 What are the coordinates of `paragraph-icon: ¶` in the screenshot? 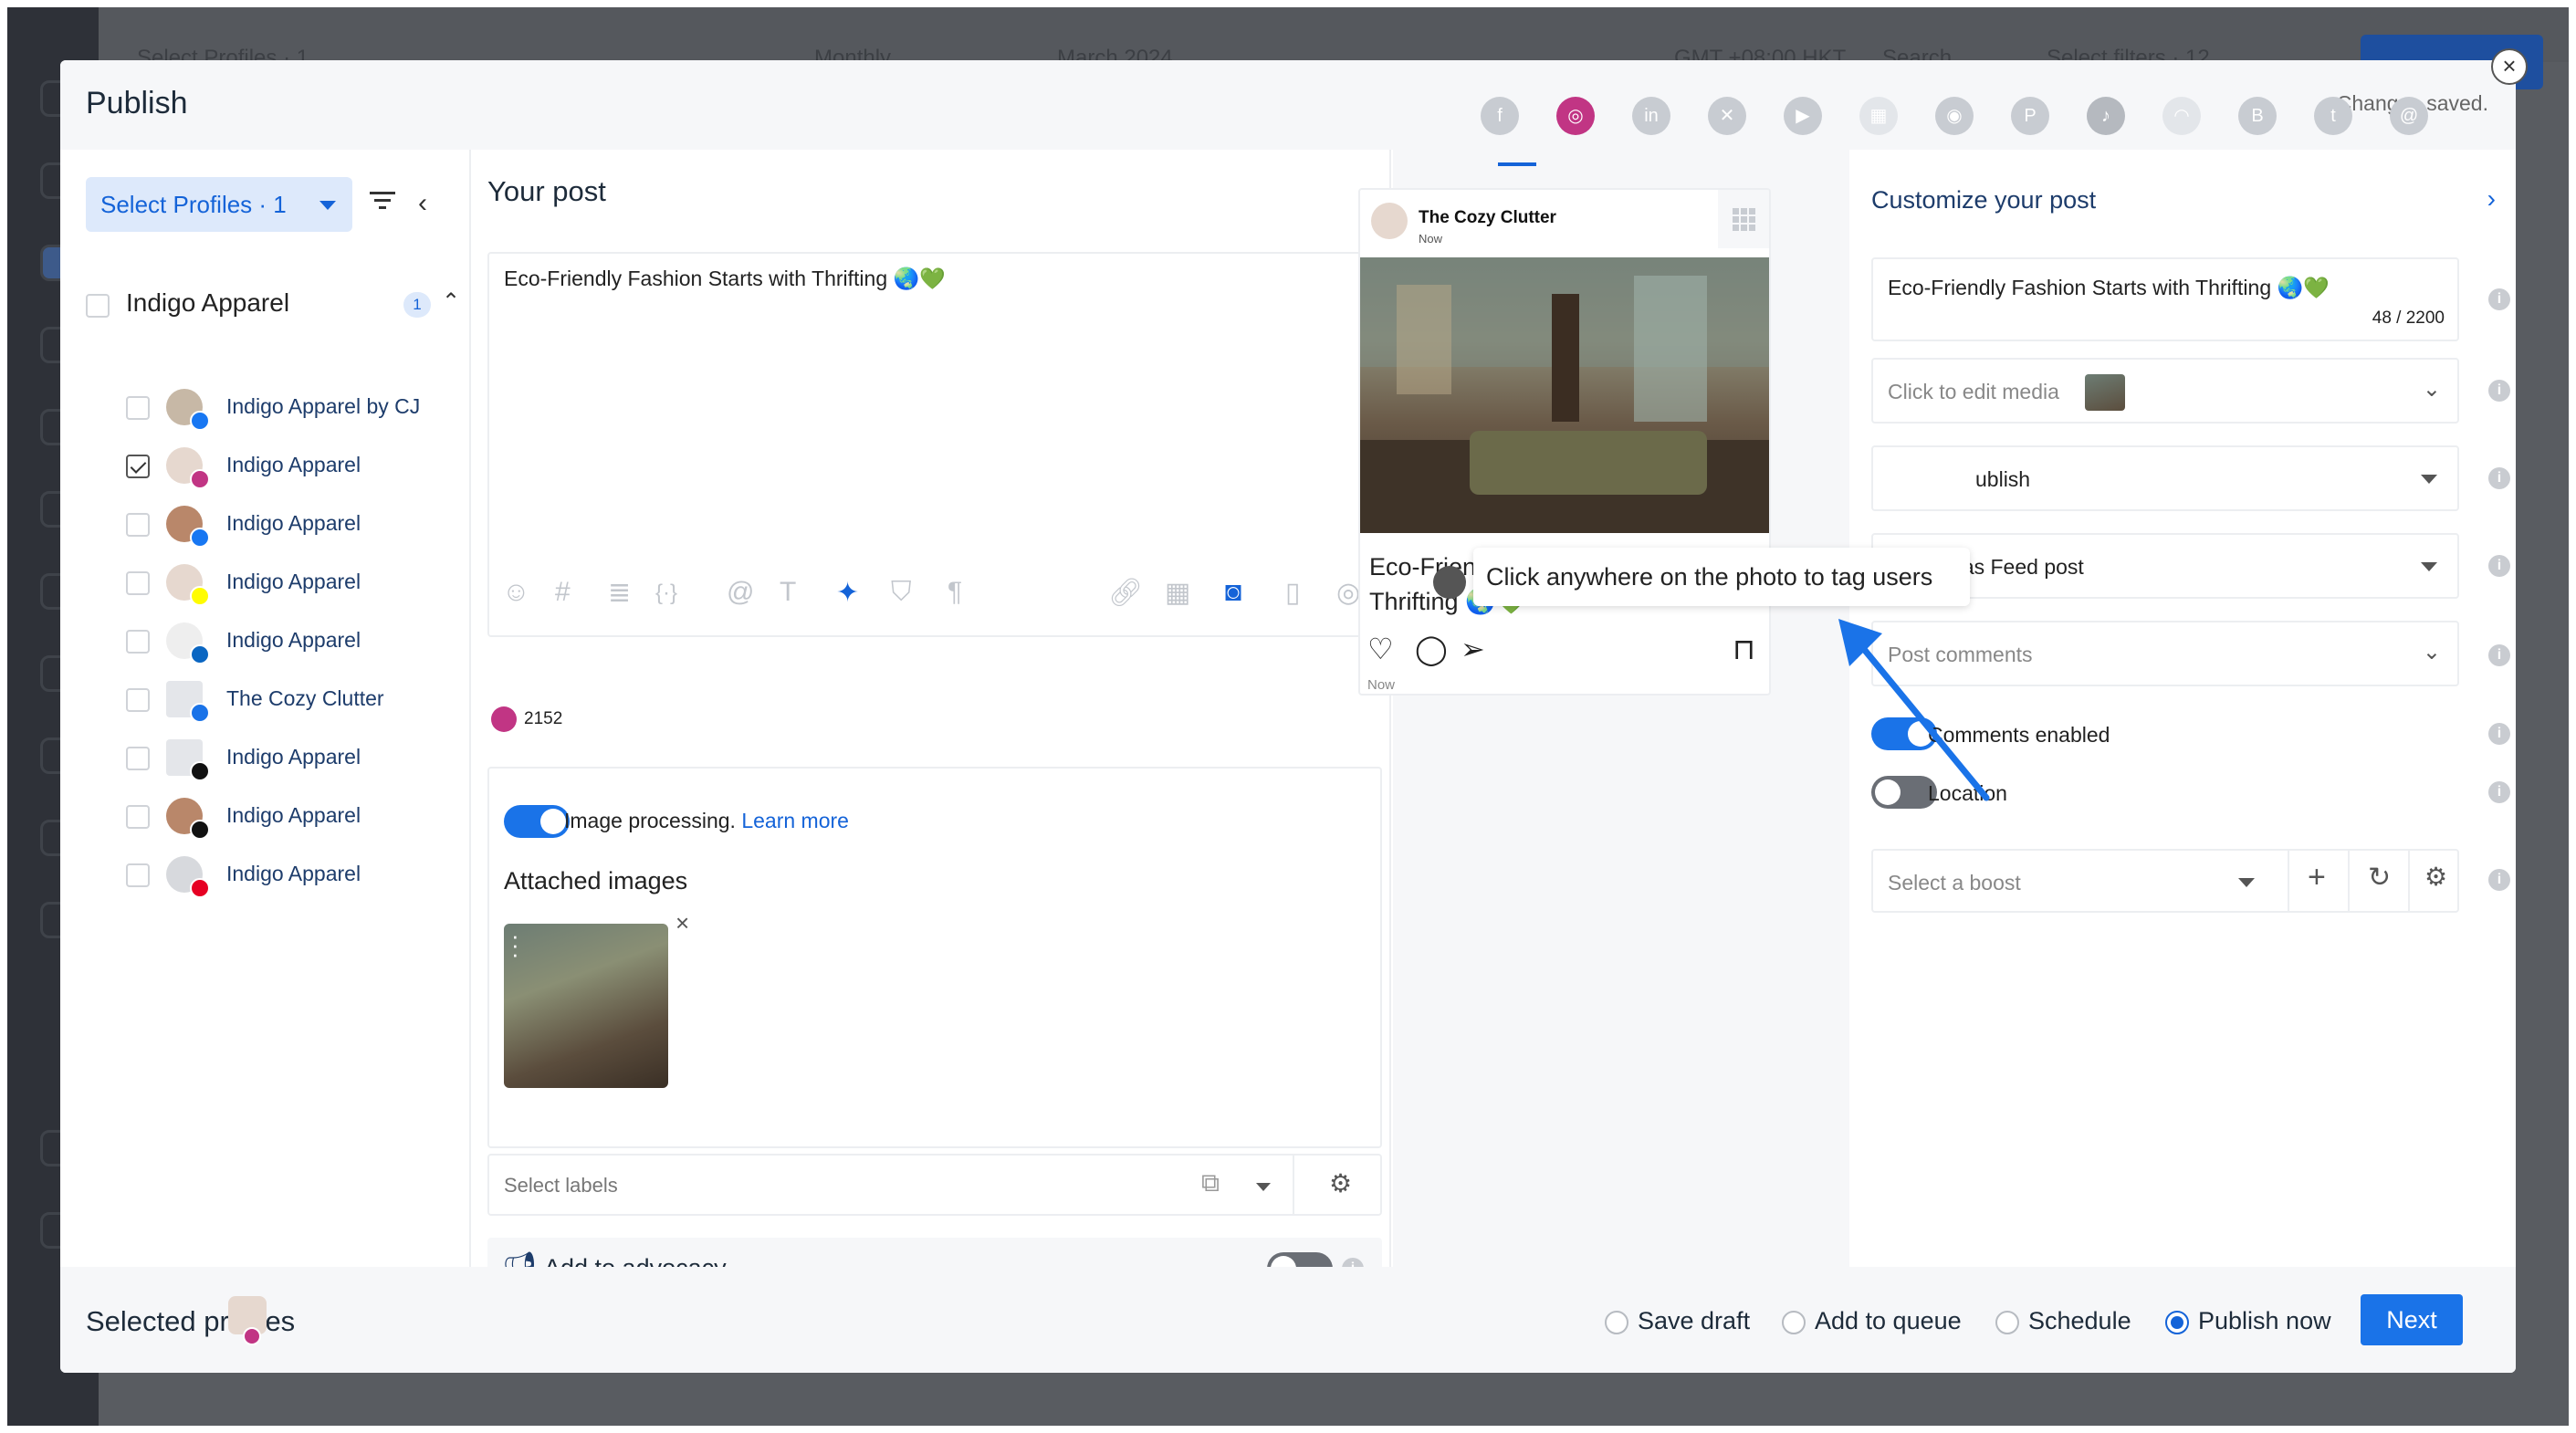 It's located at (955, 593).